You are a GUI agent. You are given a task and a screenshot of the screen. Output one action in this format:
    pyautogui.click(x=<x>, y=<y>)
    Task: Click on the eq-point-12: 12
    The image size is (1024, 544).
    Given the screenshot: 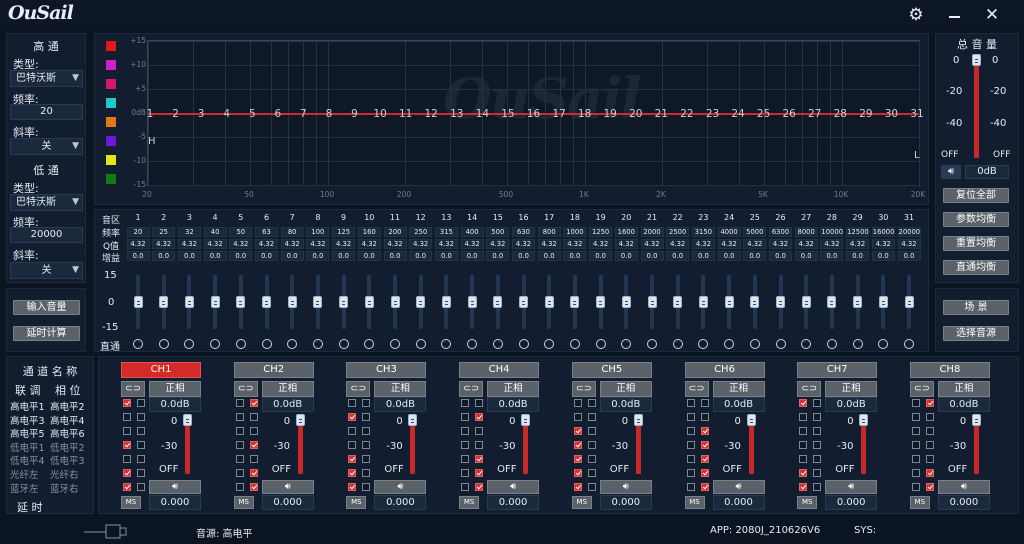 What is the action you would take?
    pyautogui.click(x=431, y=114)
    